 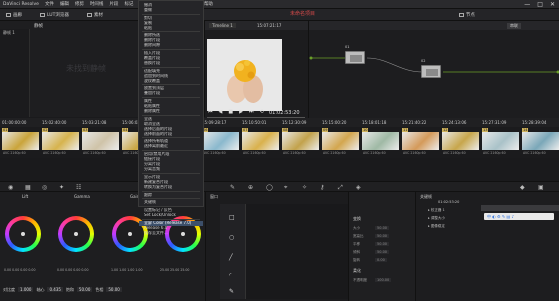 I want to click on menu-item-5: 片段, so click(x=113, y=4).